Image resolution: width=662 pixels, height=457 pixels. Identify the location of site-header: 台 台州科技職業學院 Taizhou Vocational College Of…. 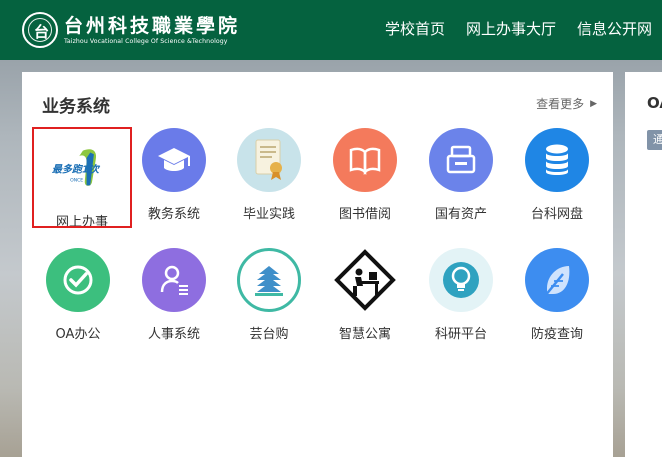
(331, 30).